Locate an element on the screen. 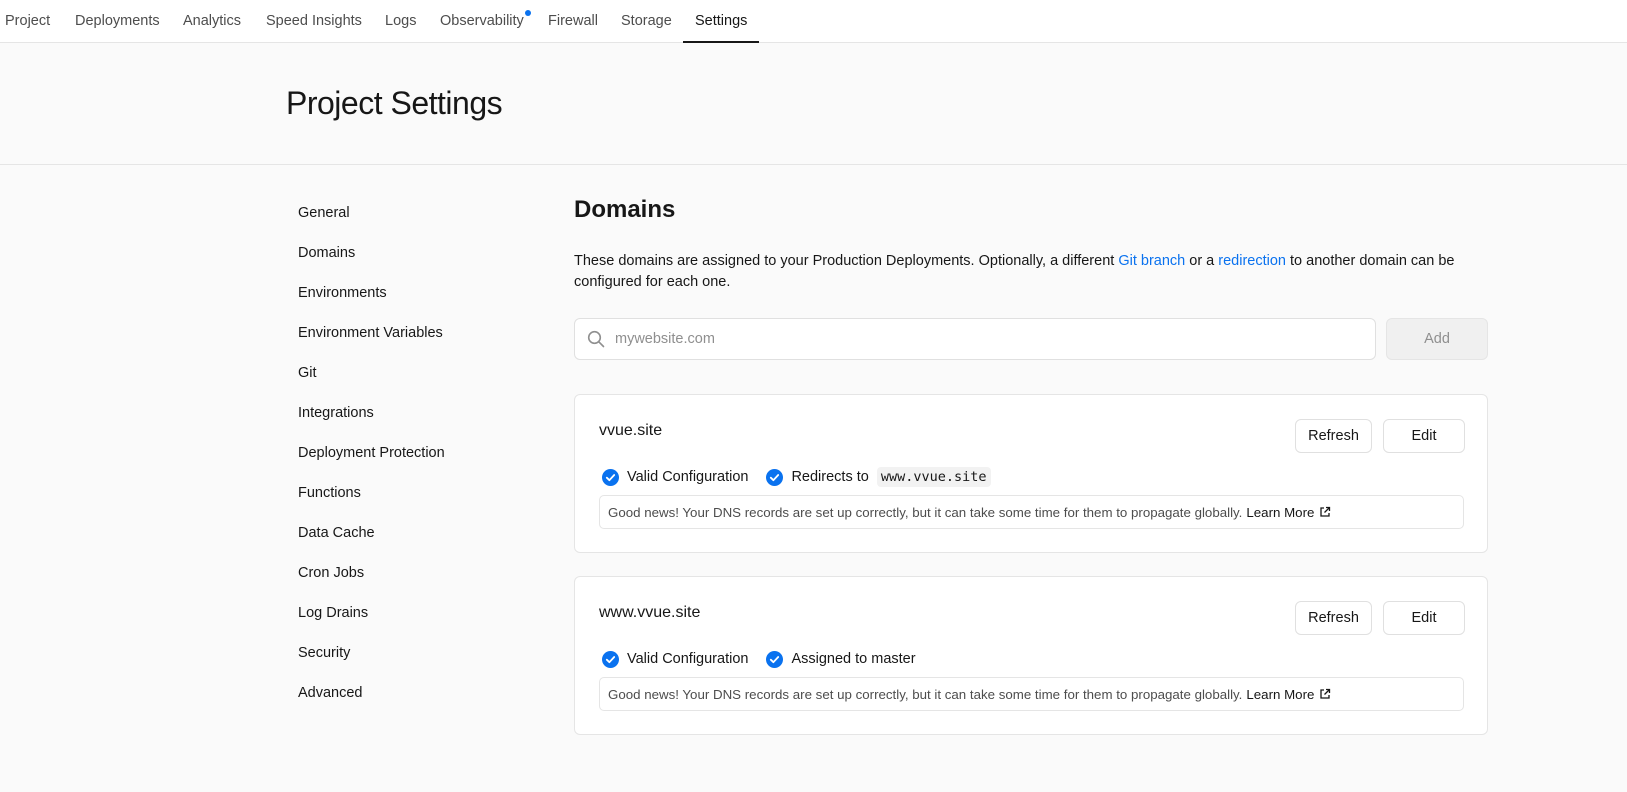 The width and height of the screenshot is (1627, 792). sidebar-item-deployment-protection: Deployment Protection is located at coordinates (371, 453).